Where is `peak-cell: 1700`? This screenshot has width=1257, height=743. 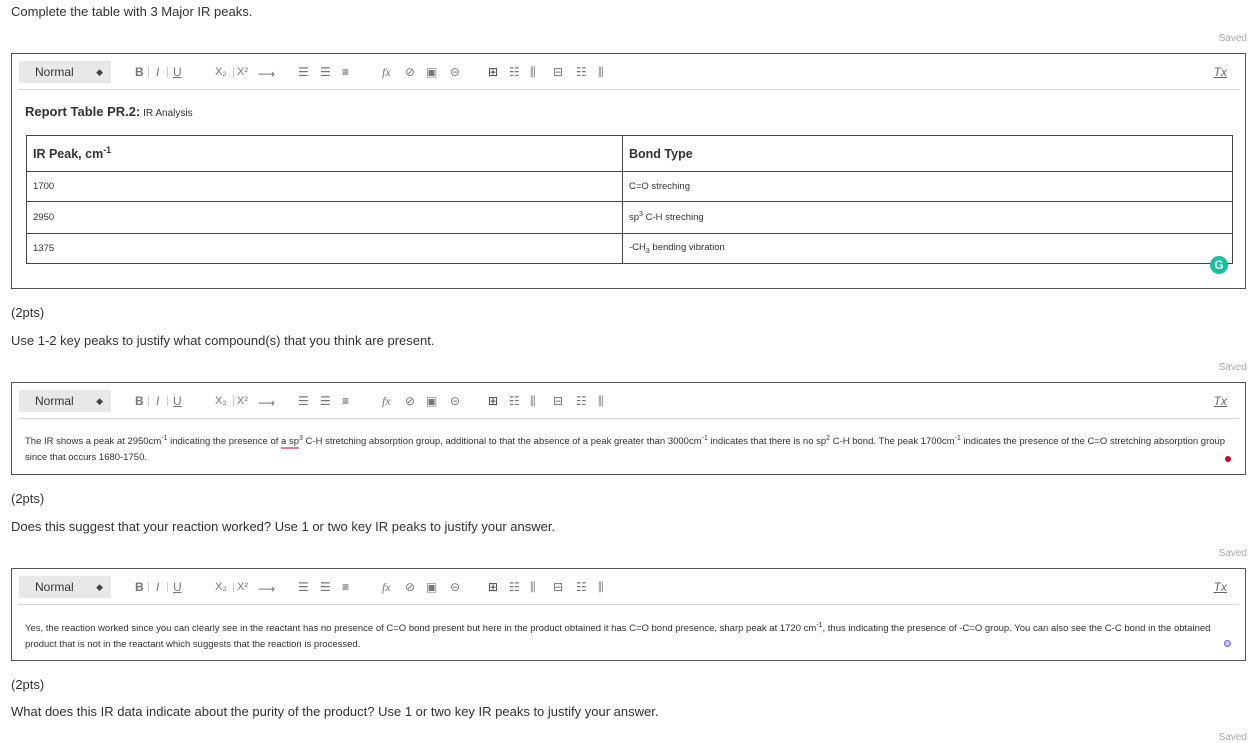 peak-cell: 1700 is located at coordinates (324, 186).